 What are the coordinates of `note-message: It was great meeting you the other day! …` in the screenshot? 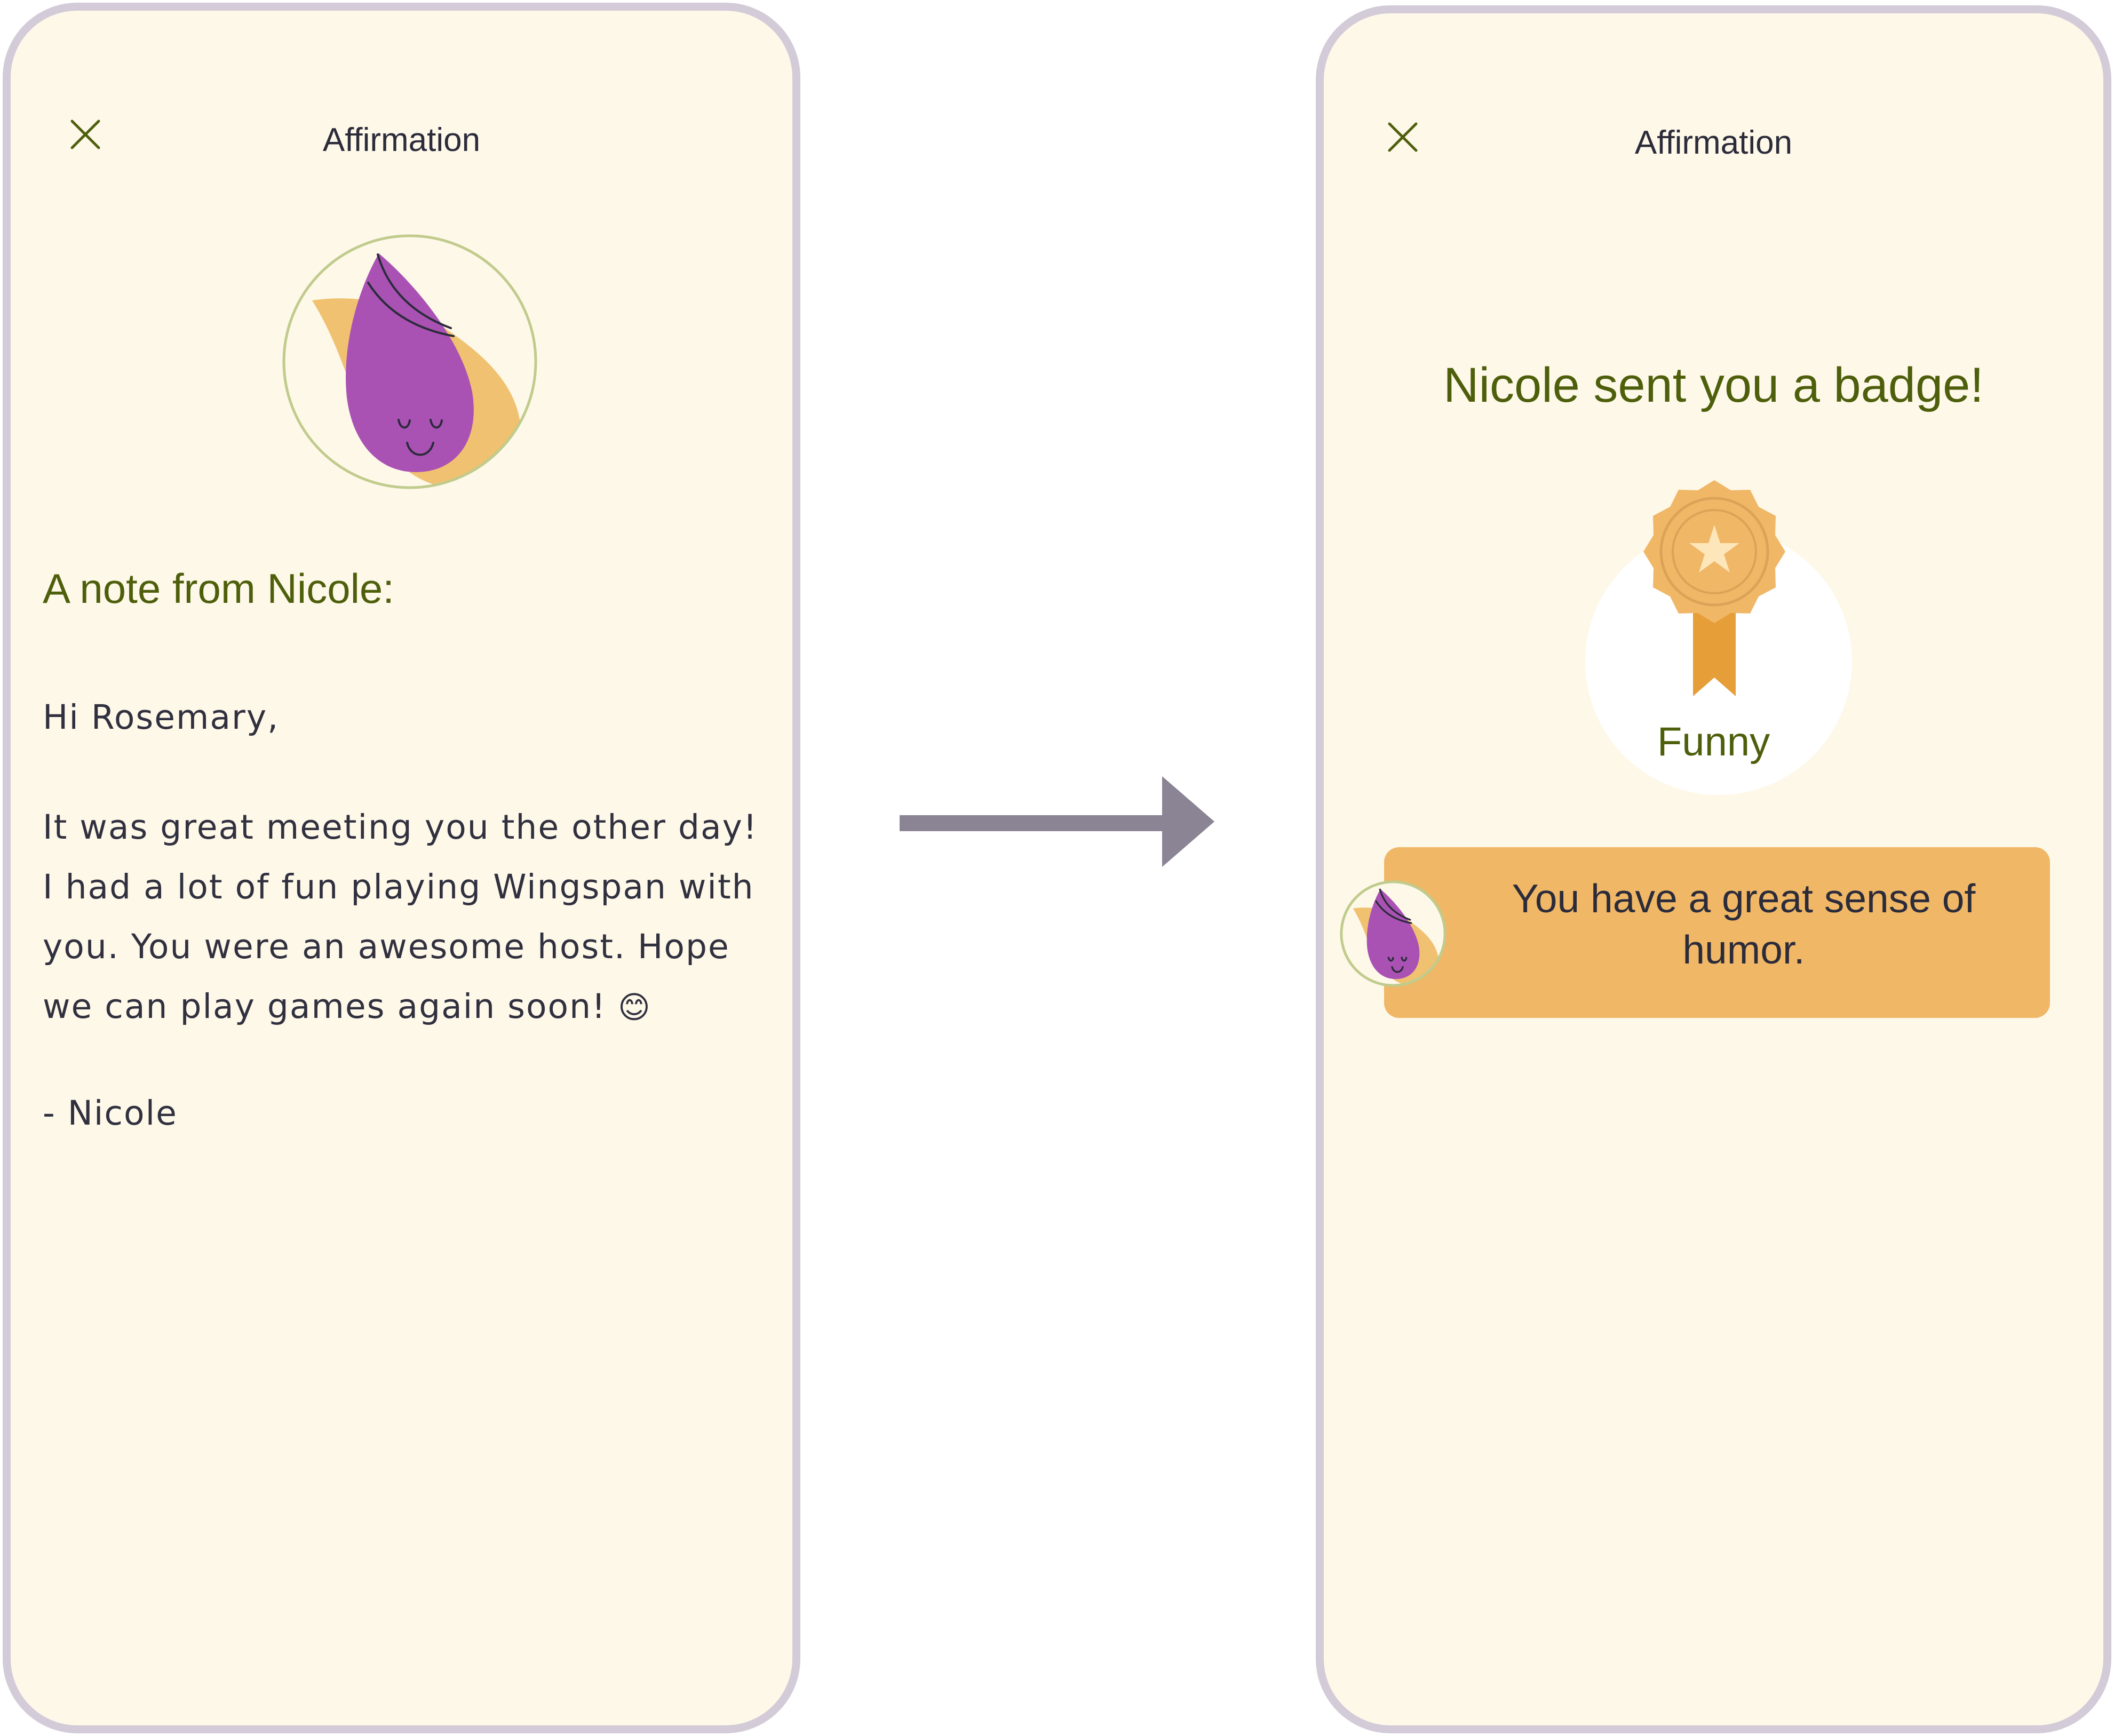 It's located at (411, 917).